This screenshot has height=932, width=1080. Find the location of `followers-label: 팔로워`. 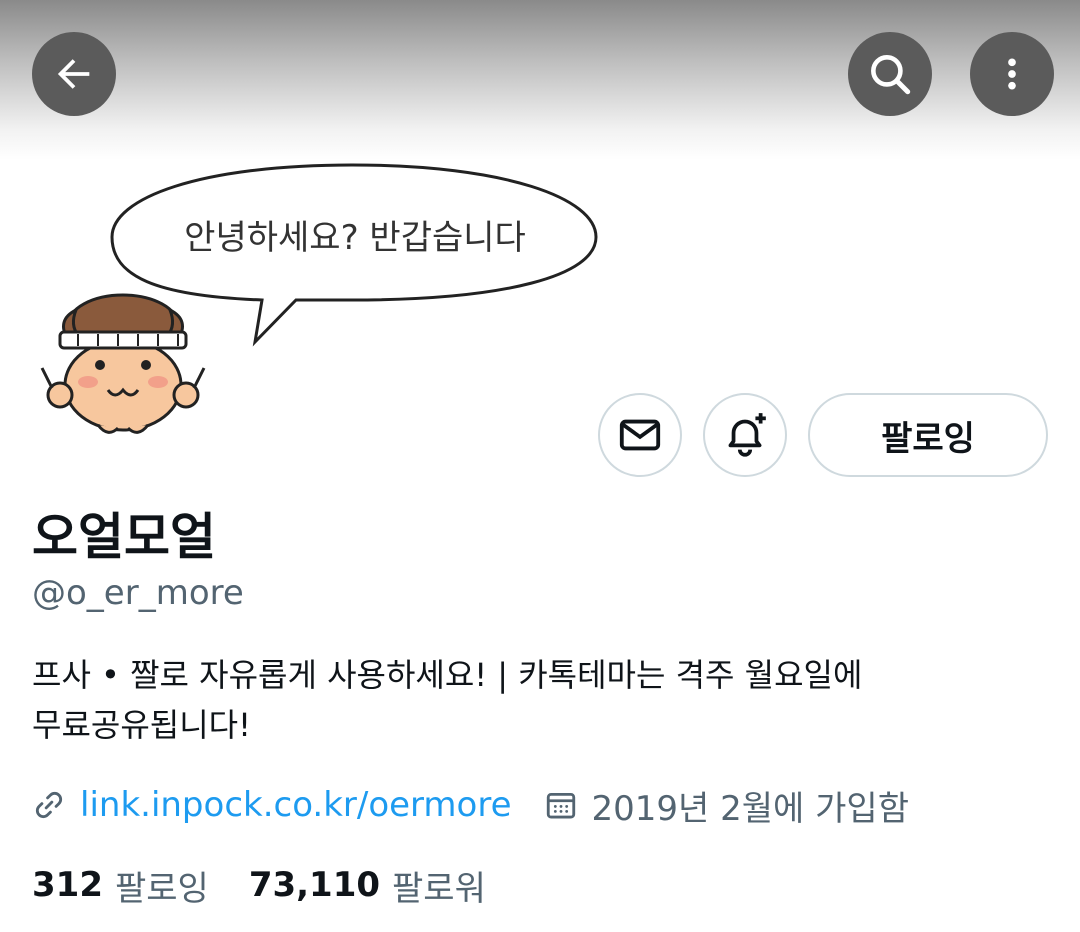

followers-label: 팔로워 is located at coordinates (439, 888).